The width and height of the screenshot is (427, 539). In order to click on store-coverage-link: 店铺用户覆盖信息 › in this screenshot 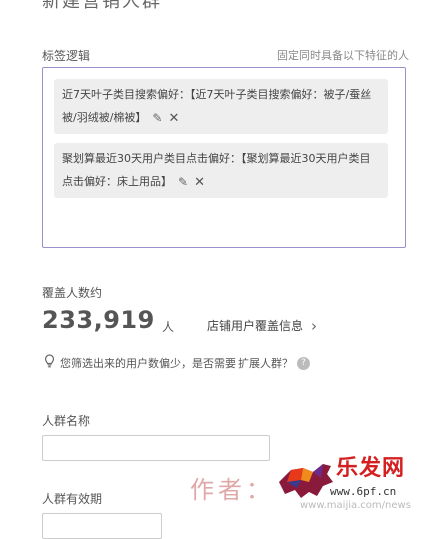, I will do `click(262, 326)`.